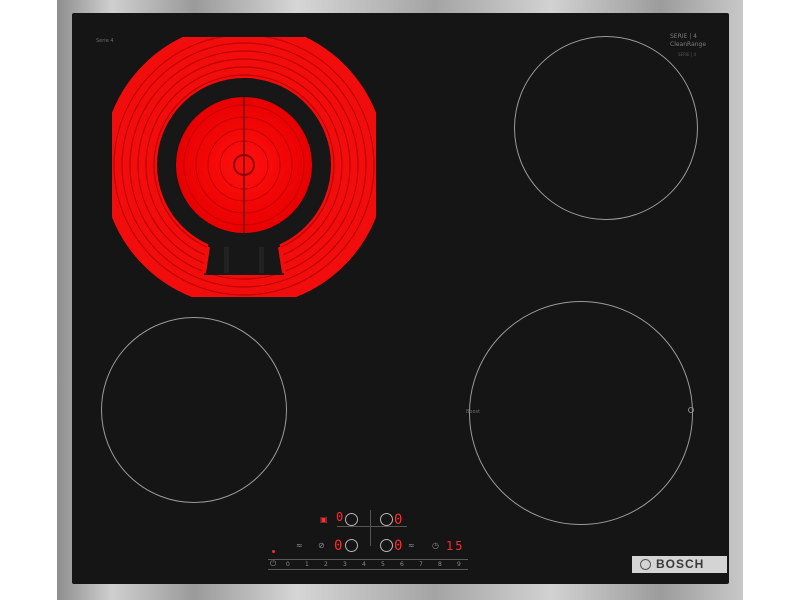 The height and width of the screenshot is (600, 800). I want to click on slider-label-8: 8, so click(440, 564).